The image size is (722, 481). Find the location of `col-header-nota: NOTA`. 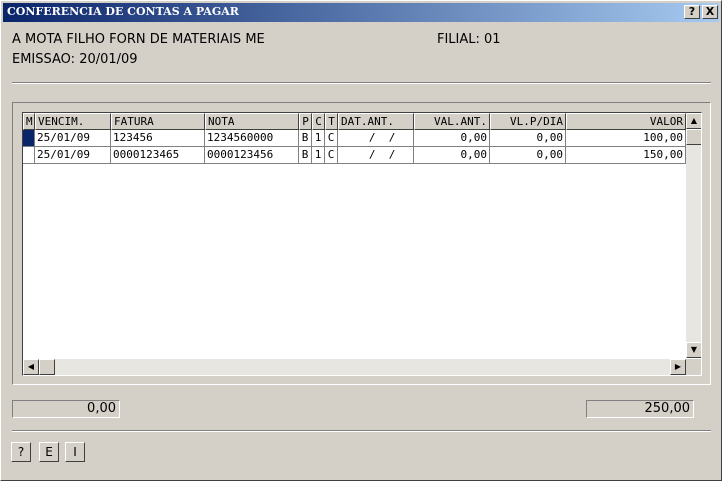

col-header-nota: NOTA is located at coordinates (252, 121).